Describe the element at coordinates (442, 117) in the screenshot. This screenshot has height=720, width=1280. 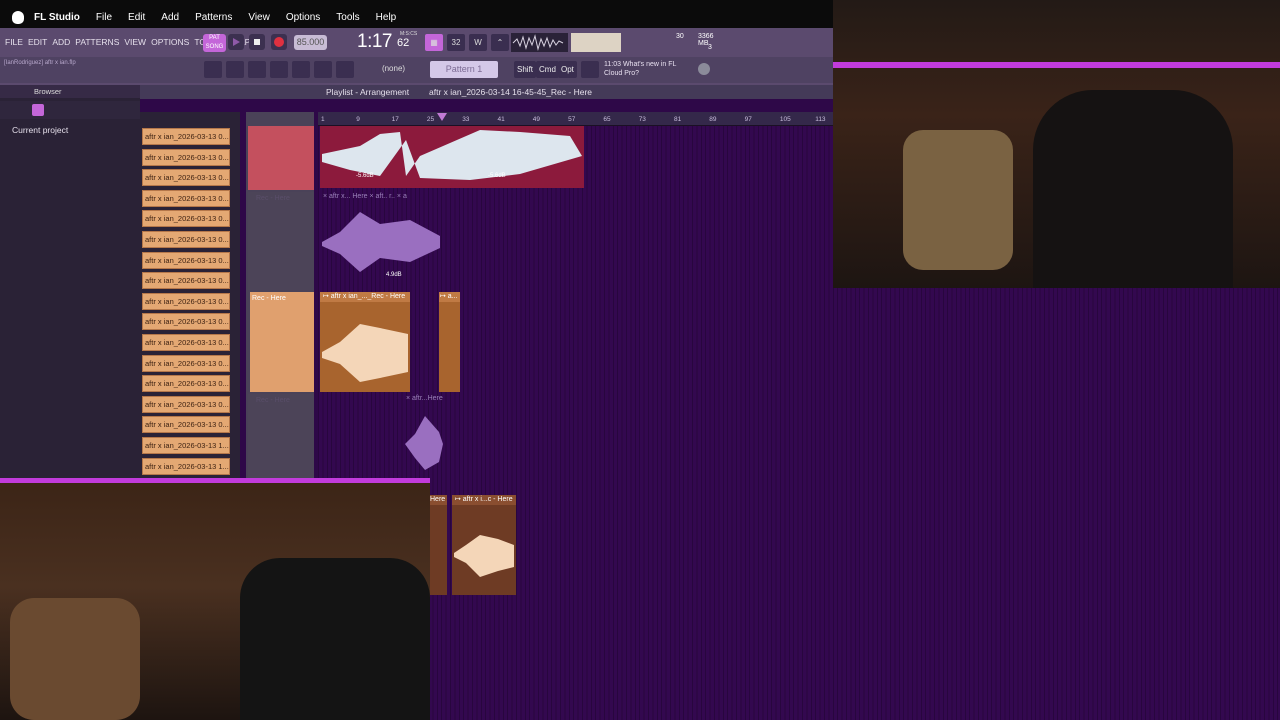
I see `playhead-marker` at that location.